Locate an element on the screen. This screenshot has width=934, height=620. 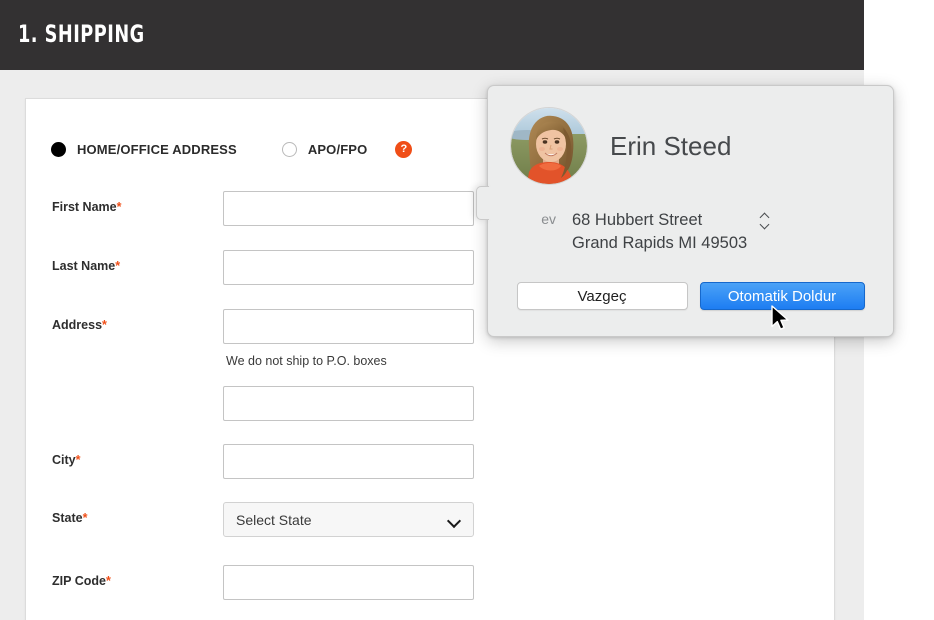
autofill-contact-name: Erin Steed is located at coordinates (671, 145).